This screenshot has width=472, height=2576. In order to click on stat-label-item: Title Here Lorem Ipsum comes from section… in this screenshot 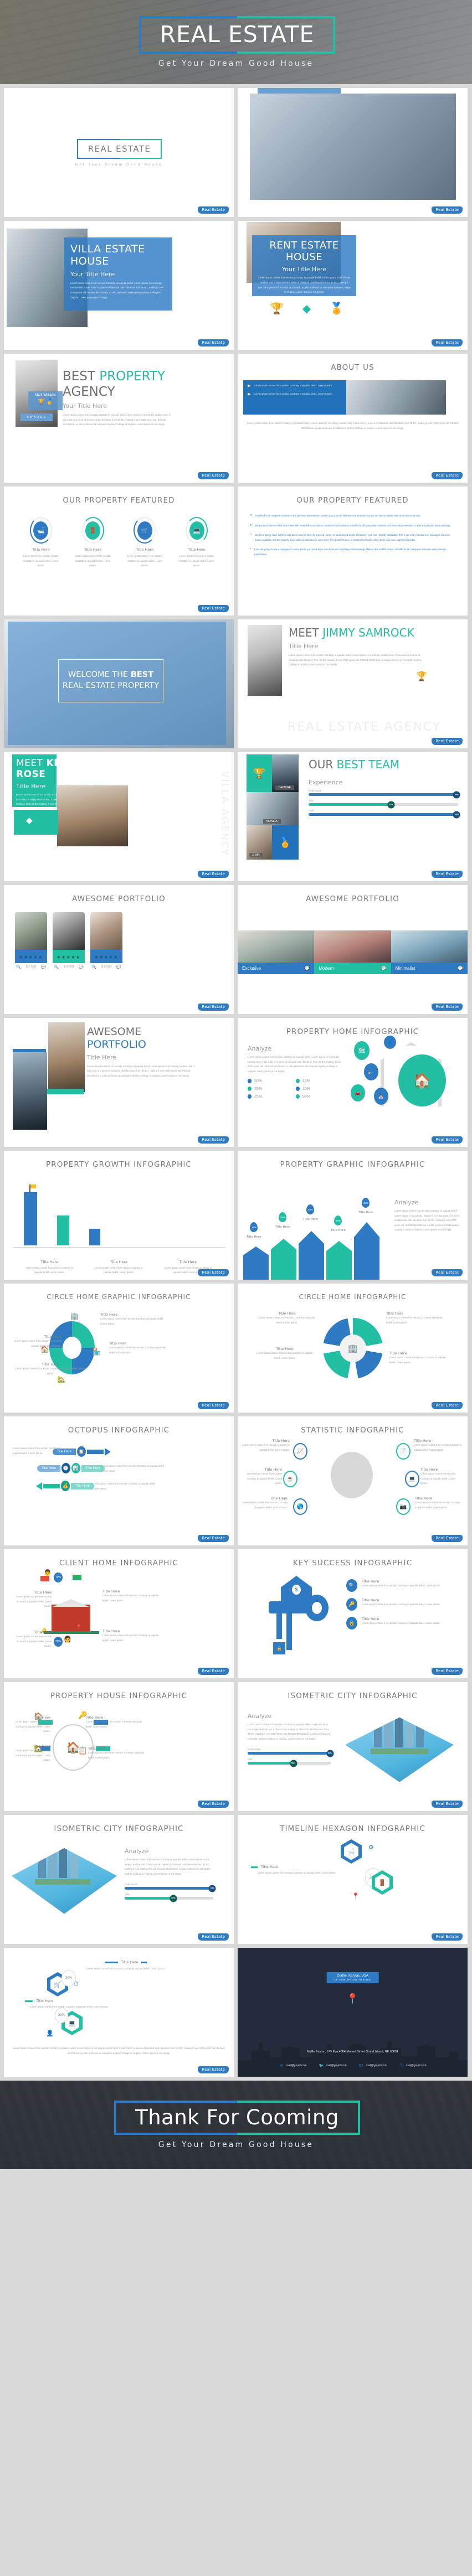, I will do `click(264, 1476)`.